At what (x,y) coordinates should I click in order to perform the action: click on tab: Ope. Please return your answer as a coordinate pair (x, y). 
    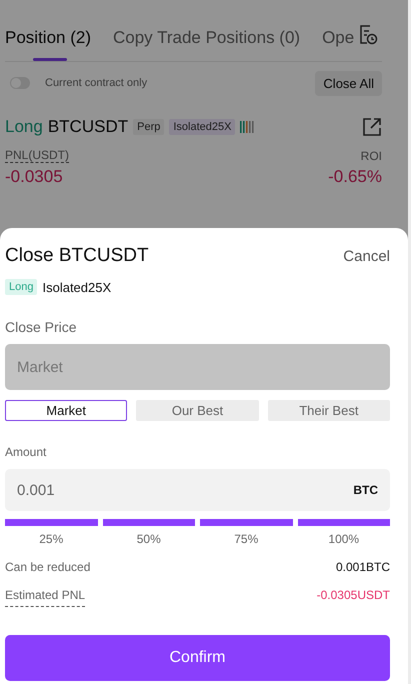
    Looking at the image, I should click on (338, 44).